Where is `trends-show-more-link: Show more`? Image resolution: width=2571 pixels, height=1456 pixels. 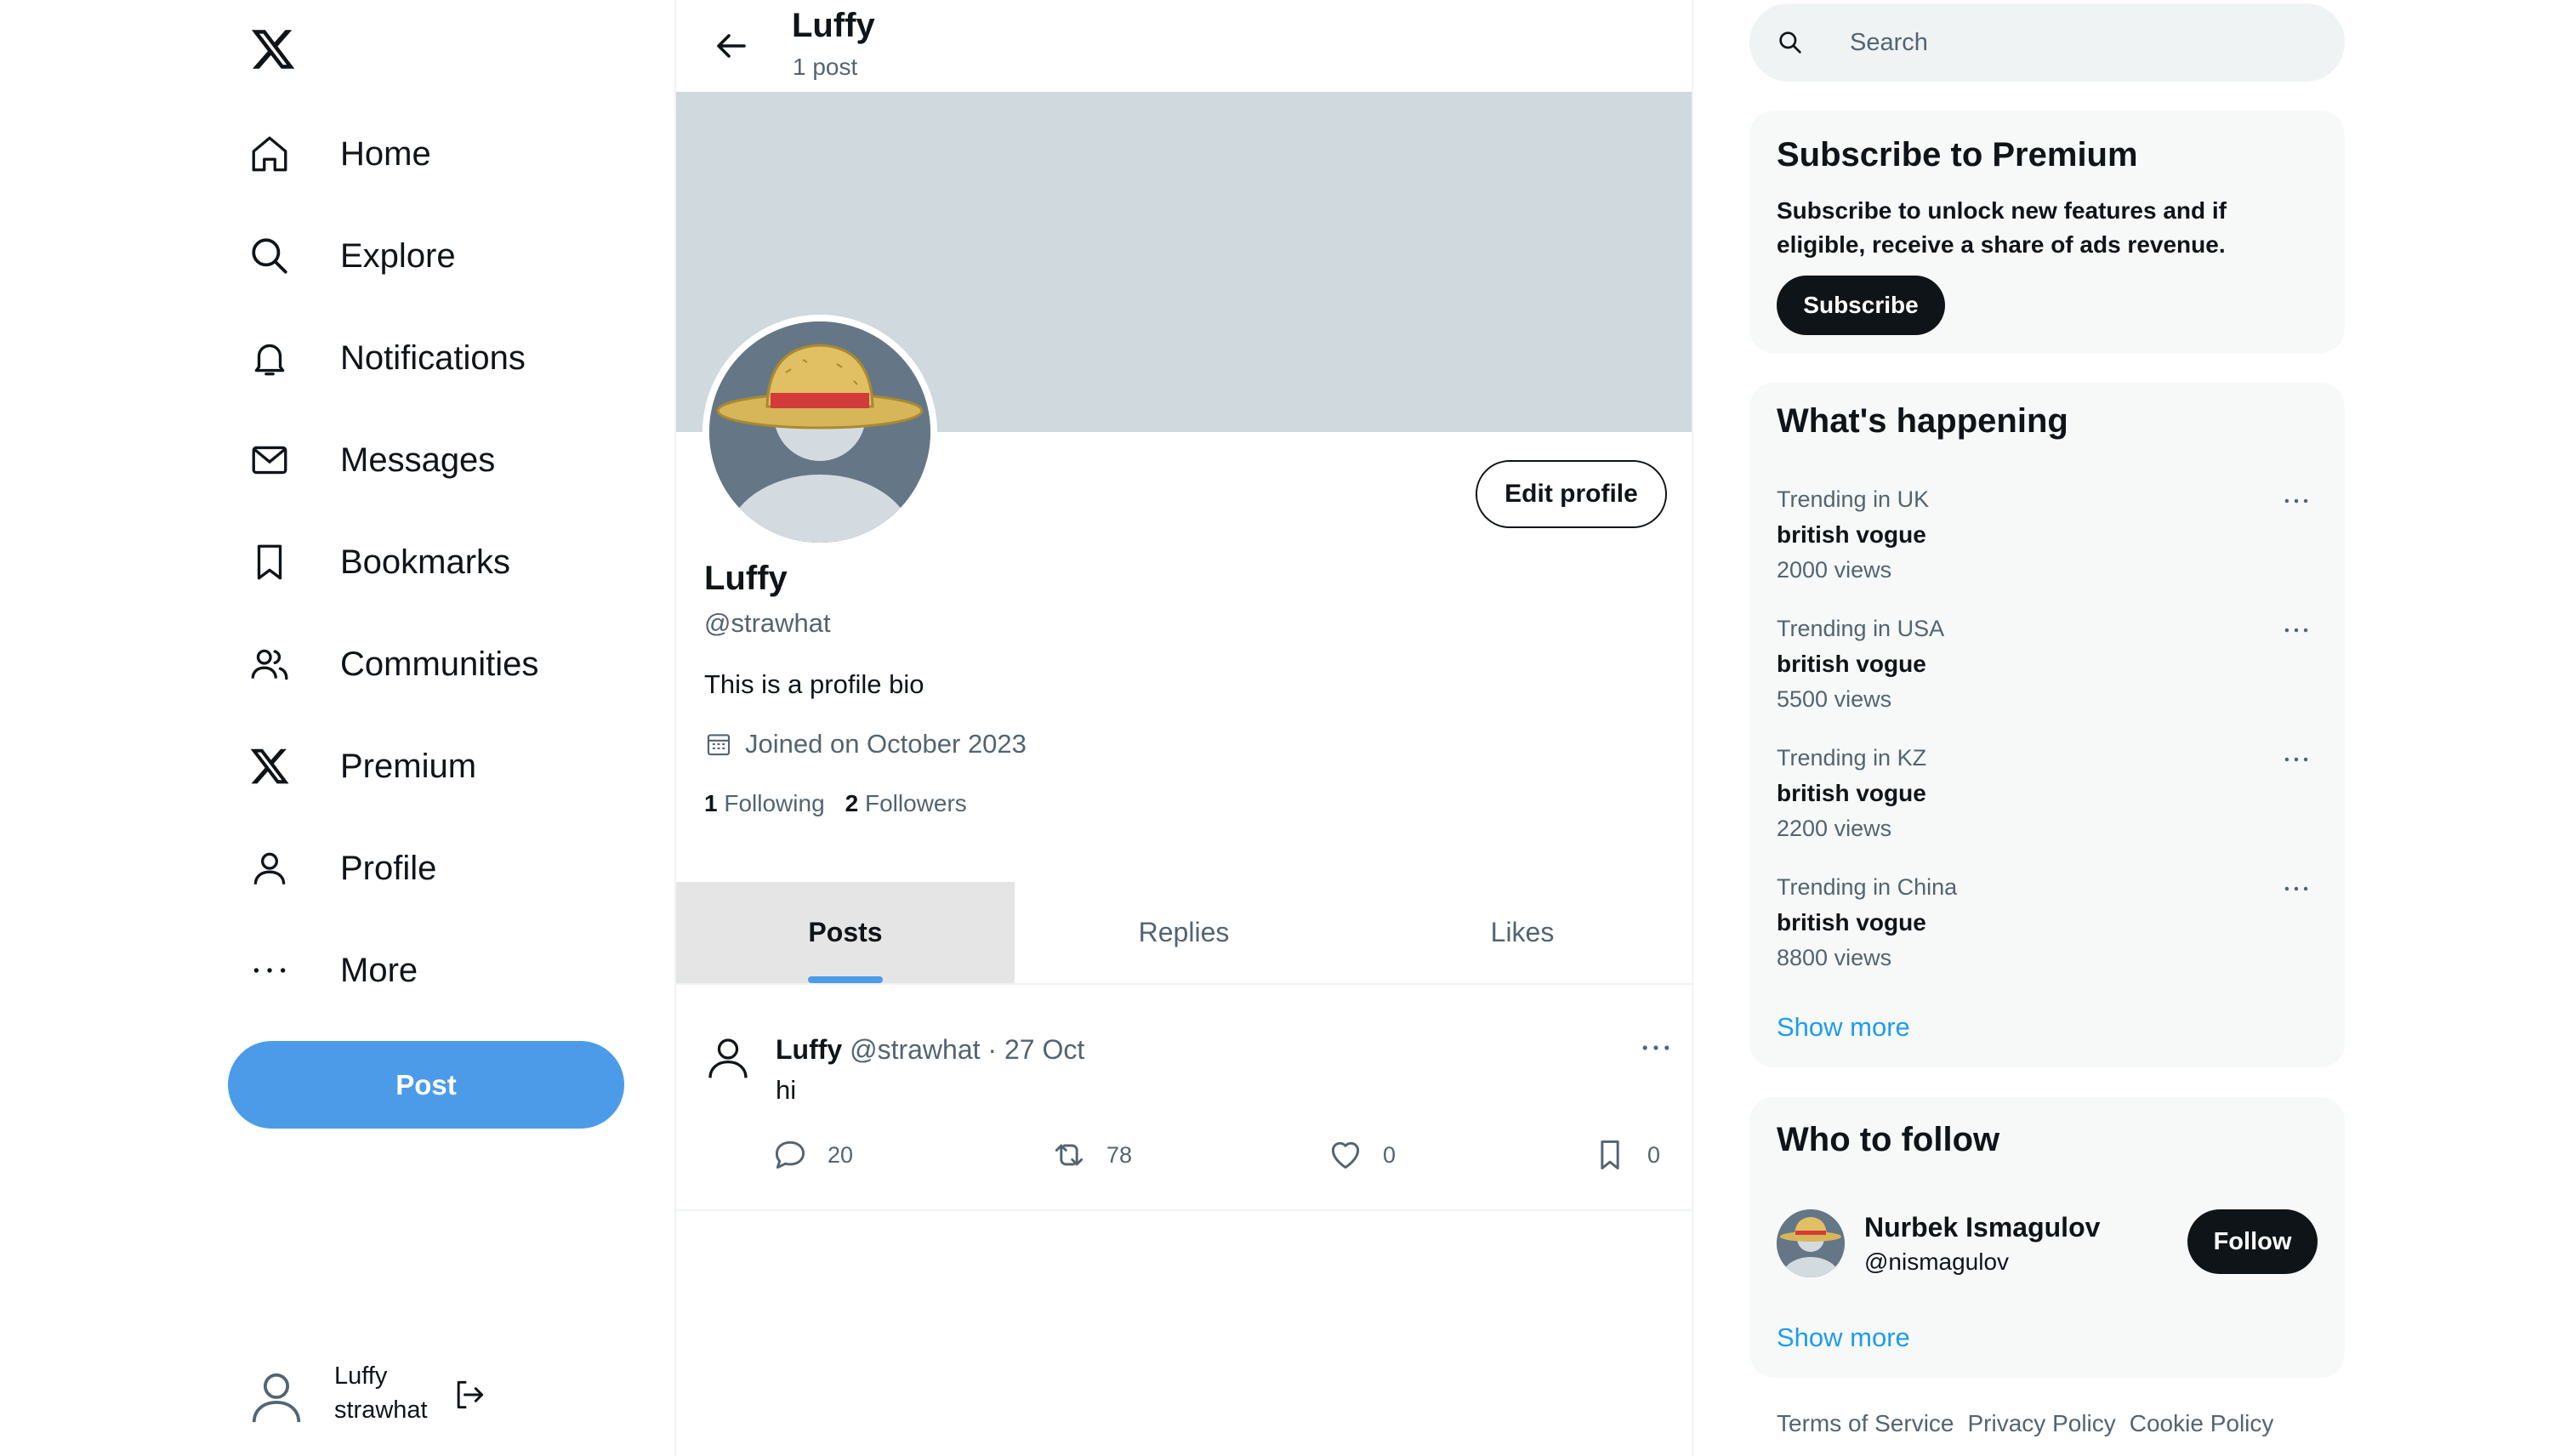
trends-show-more-link: Show more is located at coordinates (1843, 1027).